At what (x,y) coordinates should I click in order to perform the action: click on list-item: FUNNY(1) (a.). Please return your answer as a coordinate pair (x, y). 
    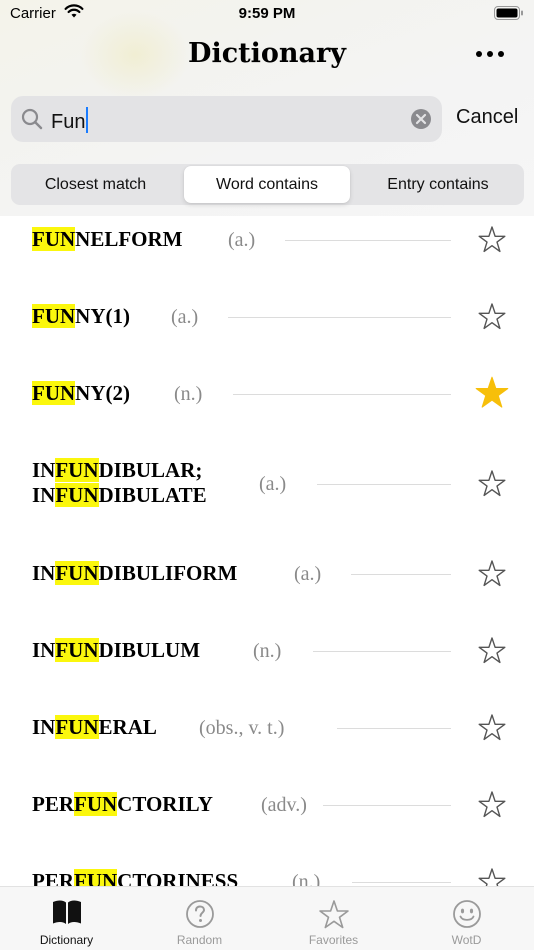
    Looking at the image, I should click on (272, 316).